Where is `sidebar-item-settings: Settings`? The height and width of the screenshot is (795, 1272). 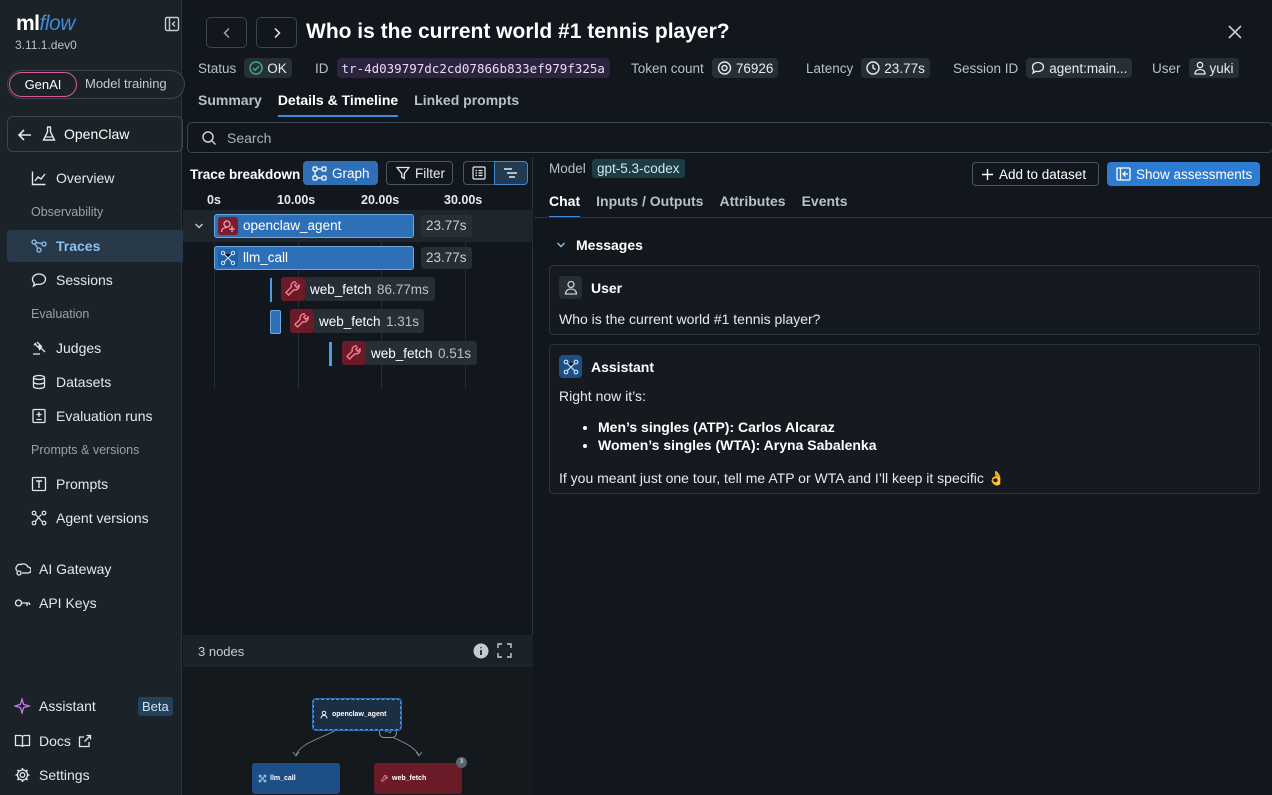
sidebar-item-settings: Settings is located at coordinates (52, 775).